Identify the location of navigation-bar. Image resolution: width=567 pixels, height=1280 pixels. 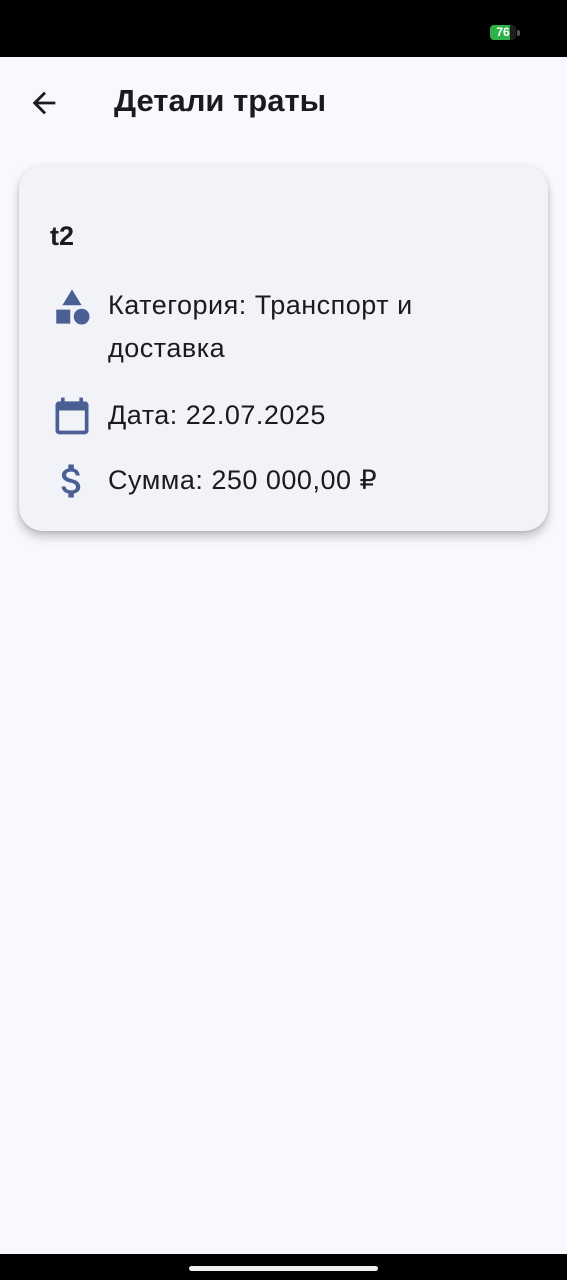
(283, 1267).